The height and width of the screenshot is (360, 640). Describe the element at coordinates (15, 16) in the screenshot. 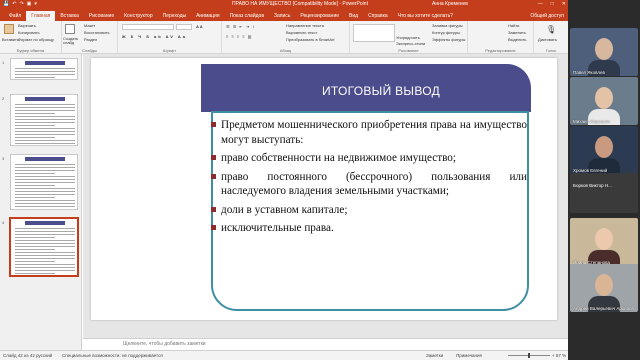

I see `tab-0: Файл` at that location.